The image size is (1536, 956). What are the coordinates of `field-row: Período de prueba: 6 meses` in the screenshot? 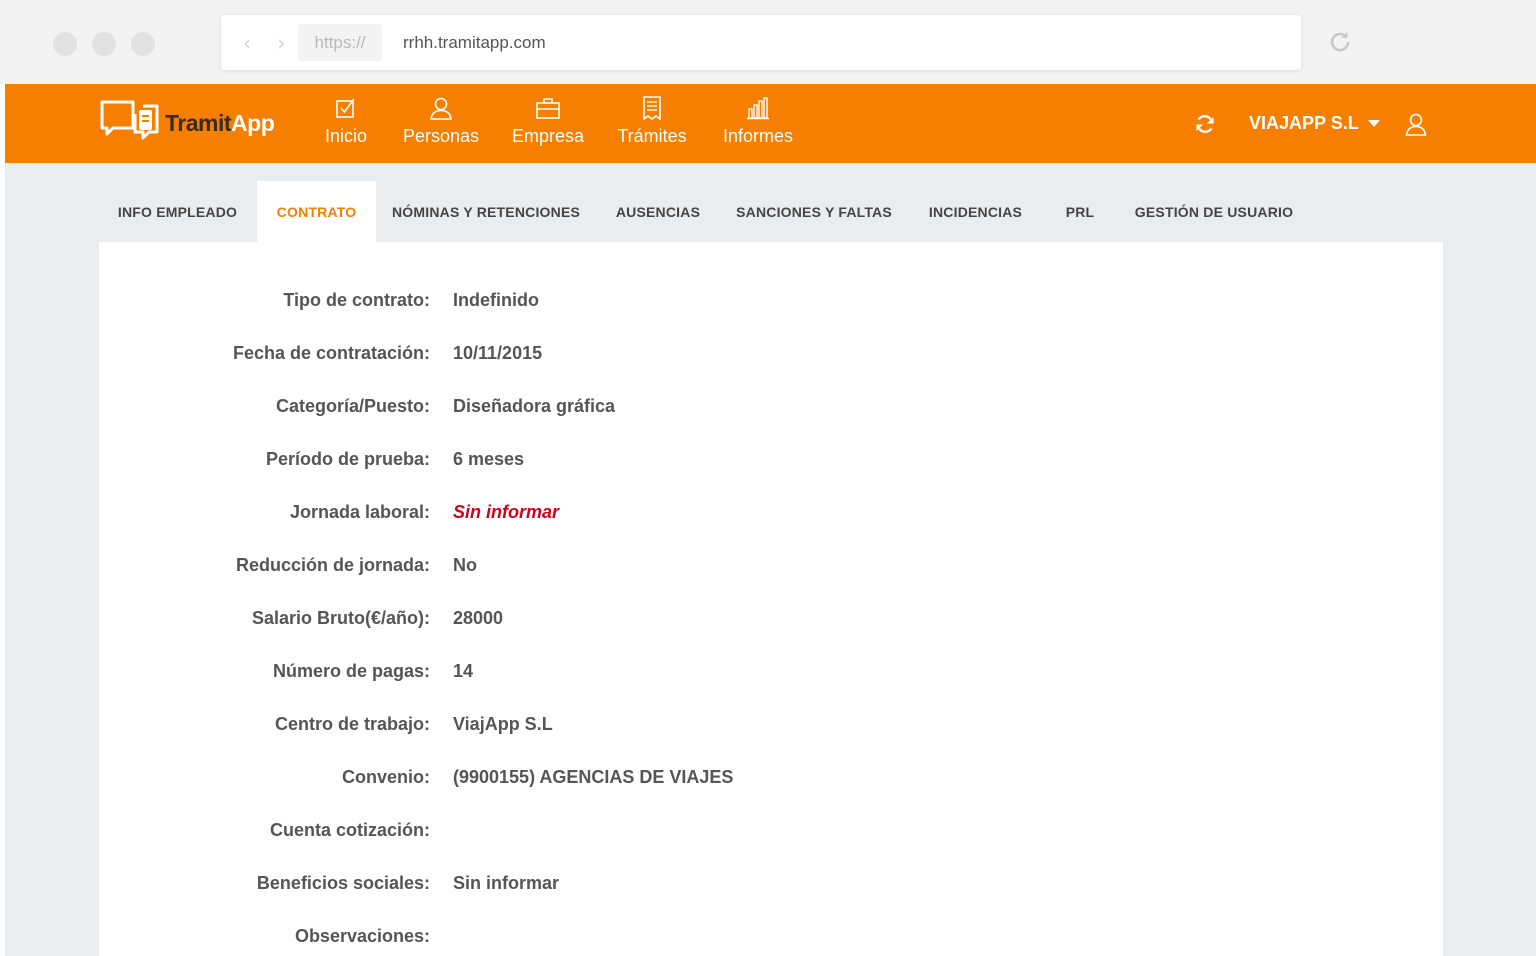 It's located at (599, 464).